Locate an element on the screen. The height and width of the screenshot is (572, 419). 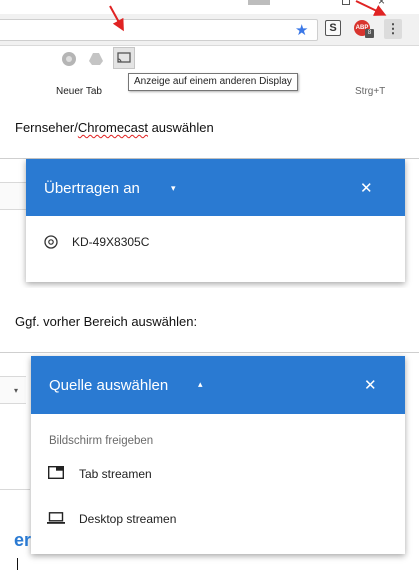
menu-item-new-tab: Neuer Tab is located at coordinates (79, 91).